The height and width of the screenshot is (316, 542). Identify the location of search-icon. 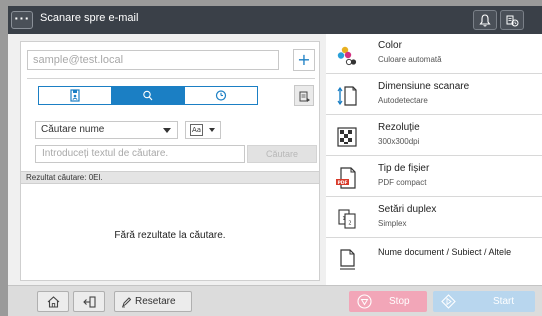
(148, 95).